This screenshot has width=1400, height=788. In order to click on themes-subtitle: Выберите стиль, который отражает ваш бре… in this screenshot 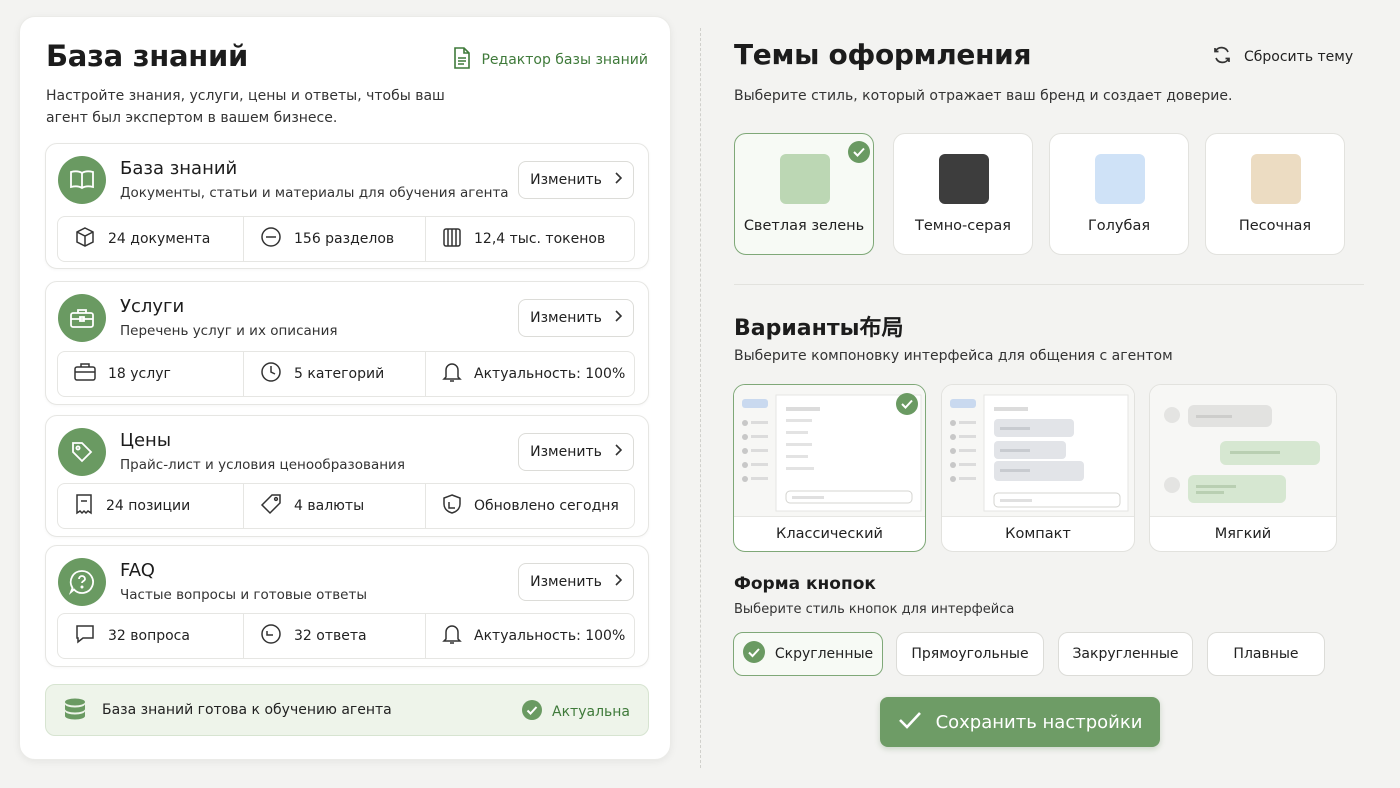, I will do `click(983, 96)`.